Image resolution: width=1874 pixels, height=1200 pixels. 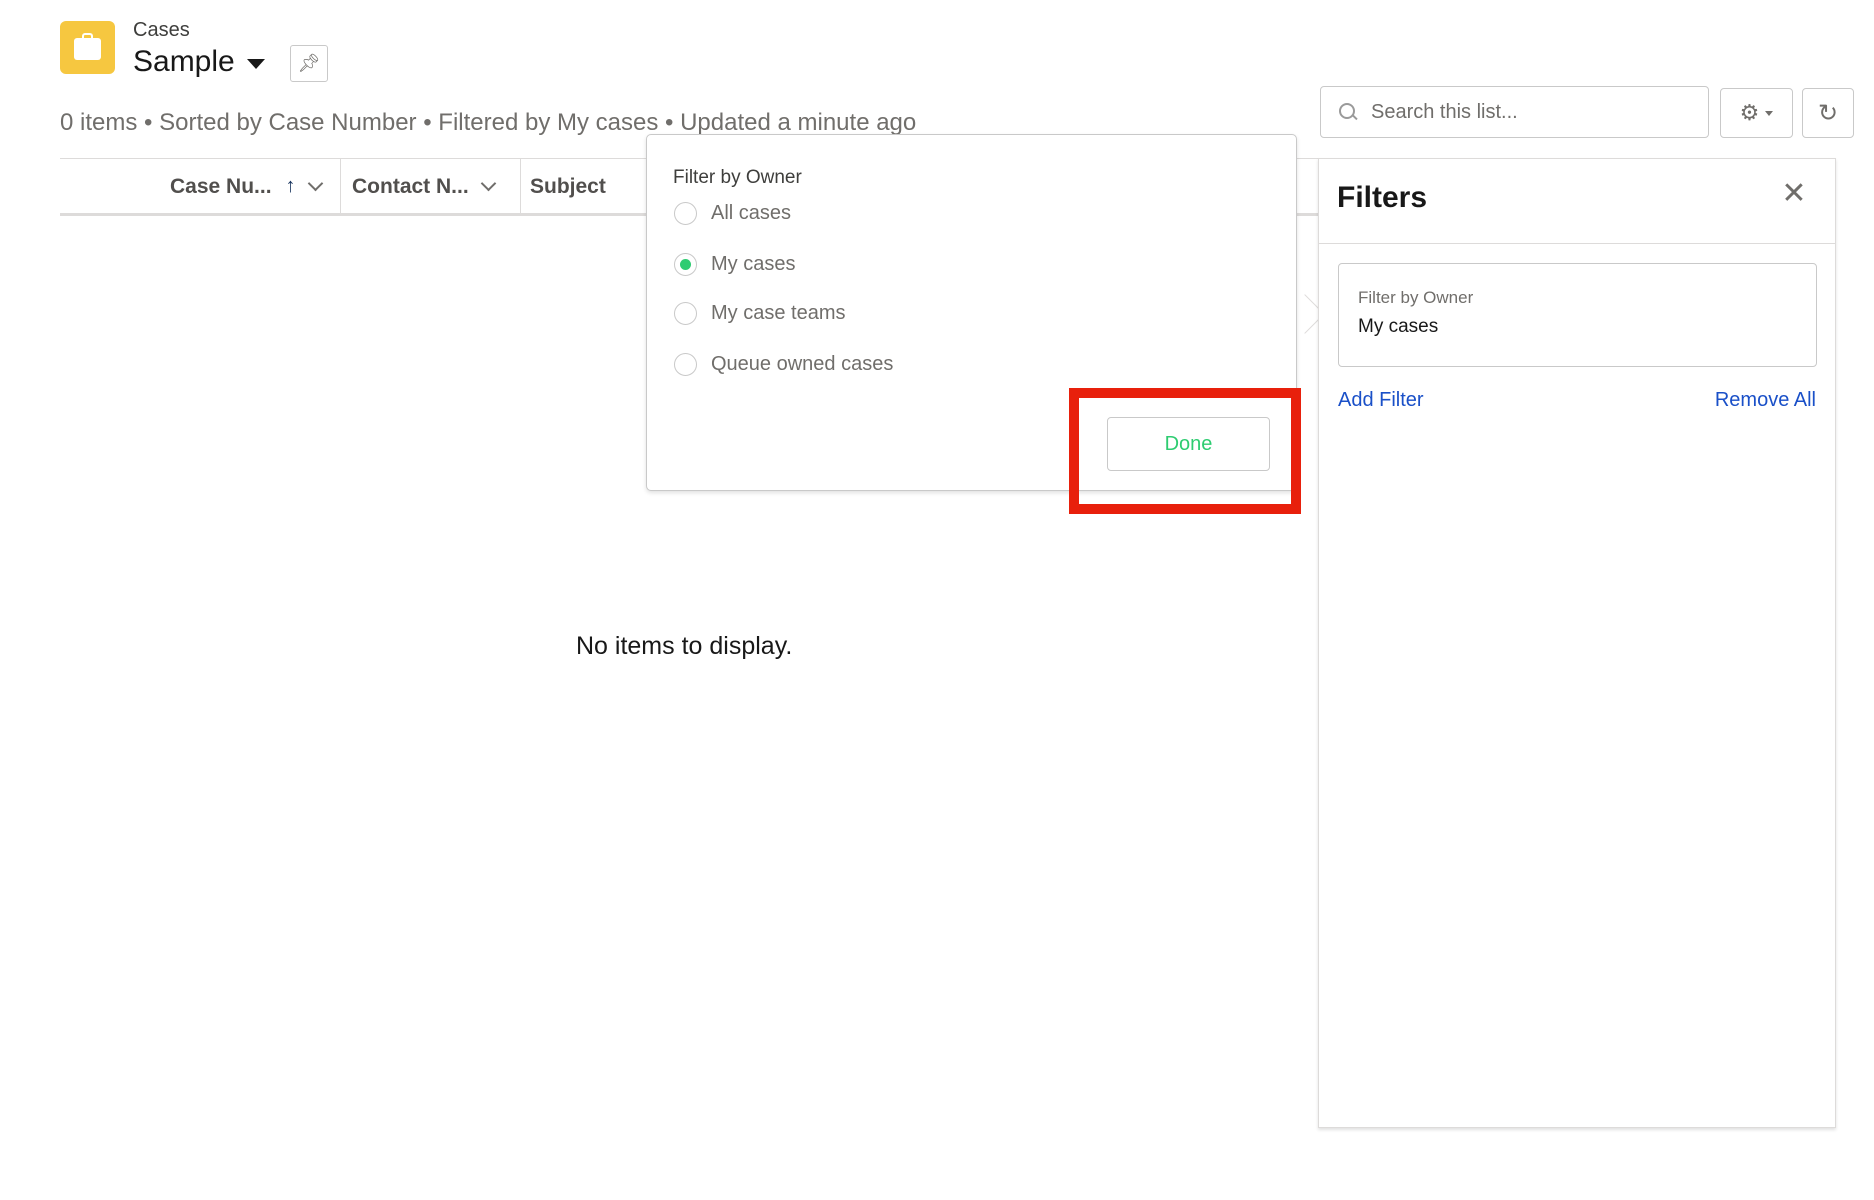 I want to click on refresh-icon: ↻, so click(x=1828, y=113).